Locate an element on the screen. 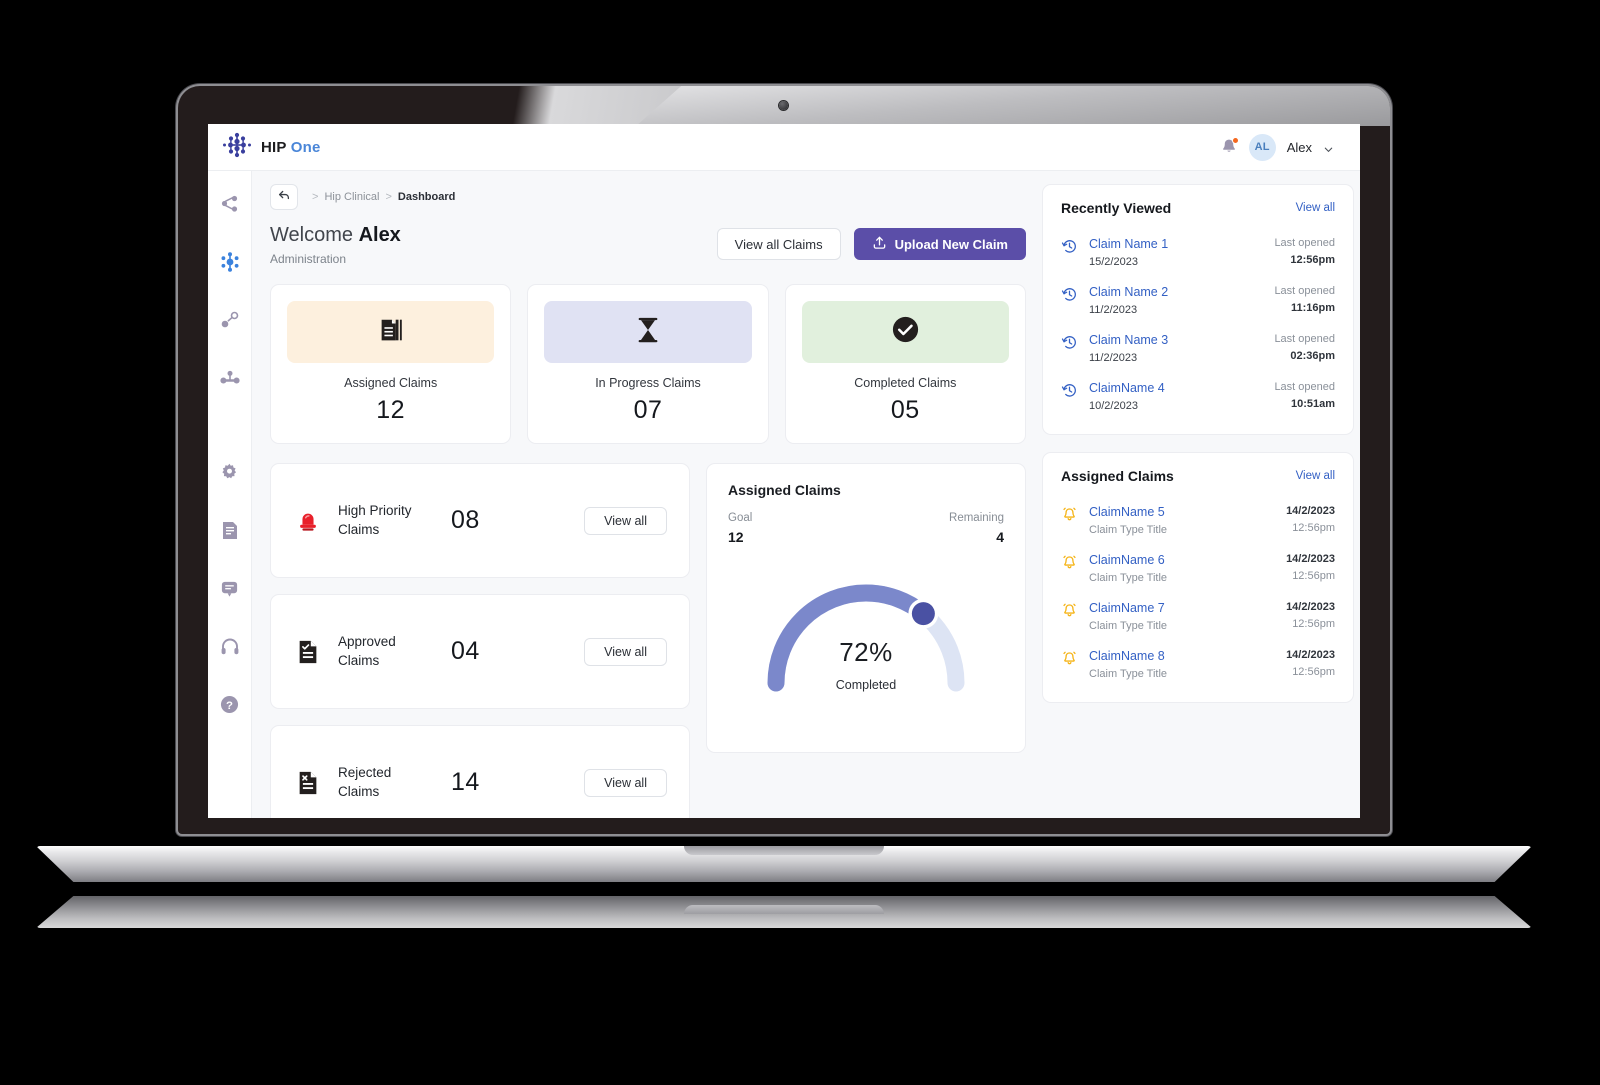  upload-icon is located at coordinates (879, 244).